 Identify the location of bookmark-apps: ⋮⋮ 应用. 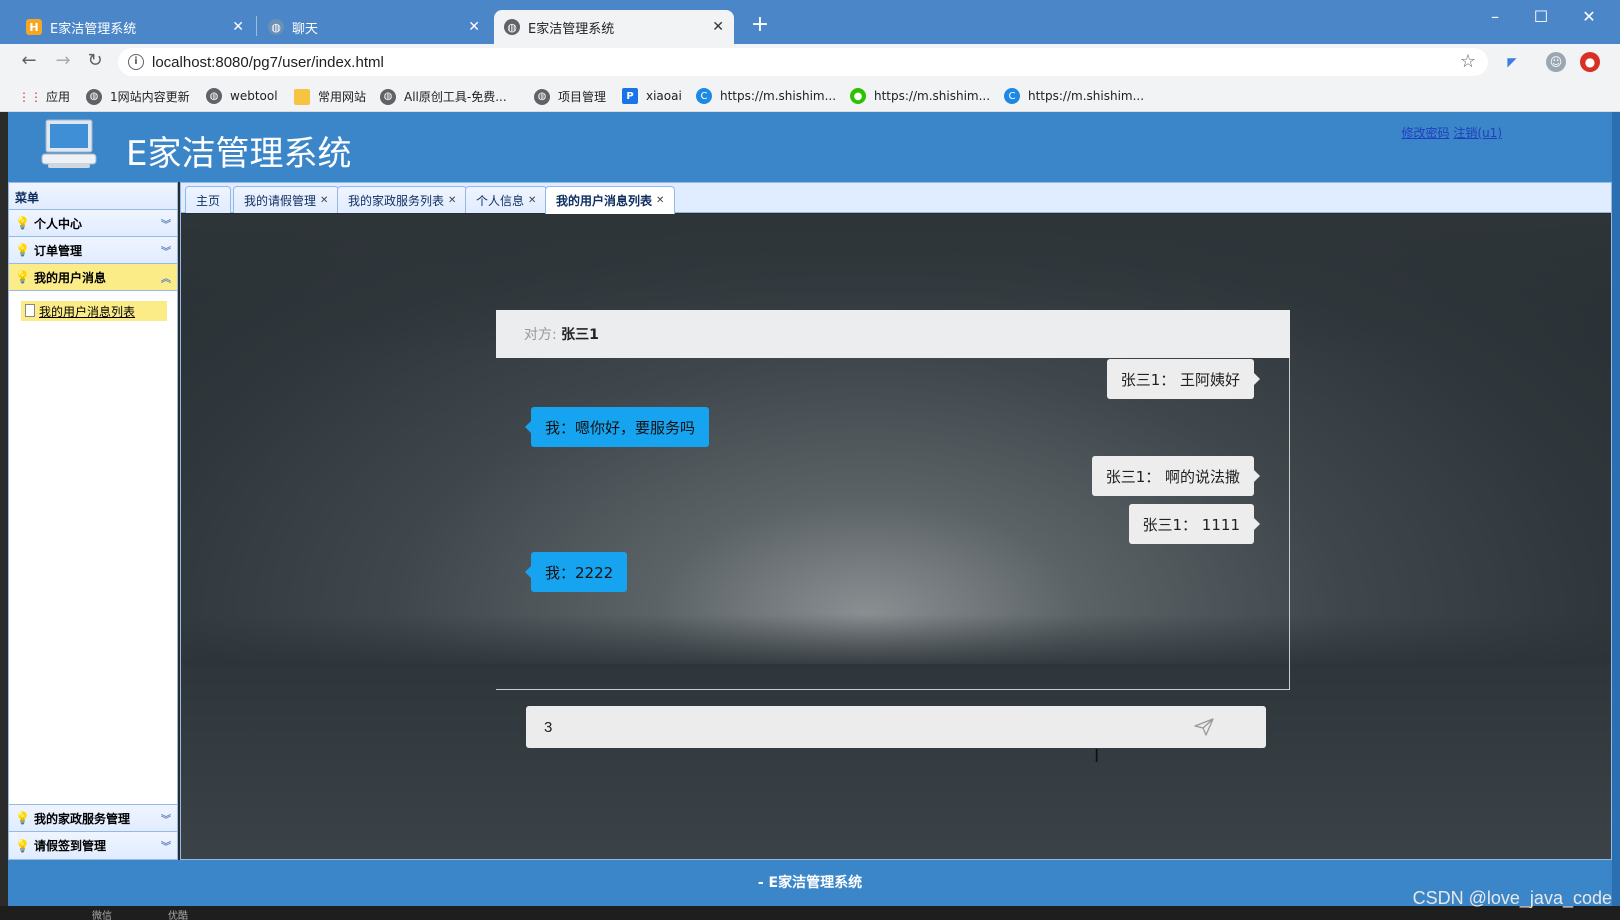
(44, 96).